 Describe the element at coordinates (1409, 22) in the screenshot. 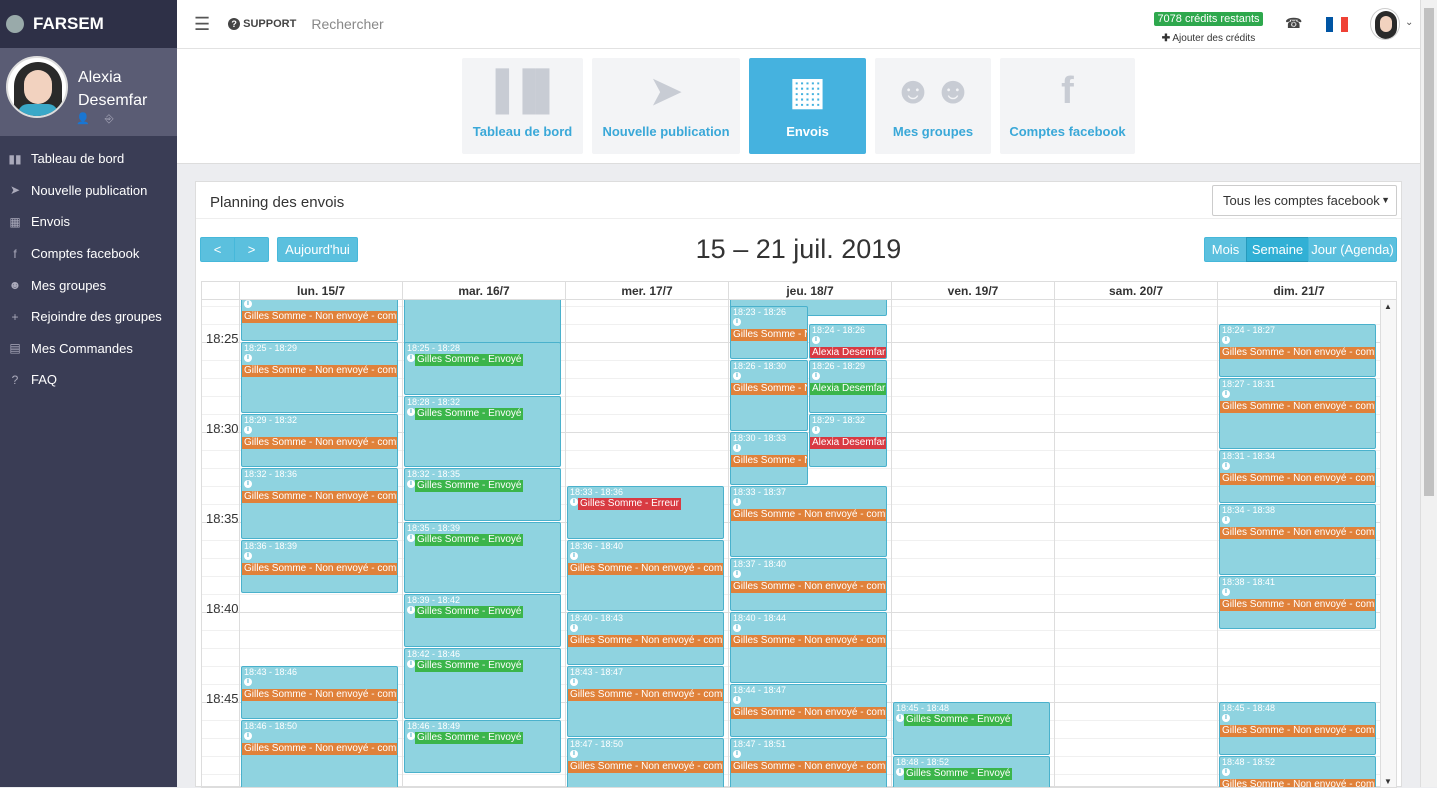

I see `chevron-down-icon: ⌄` at that location.